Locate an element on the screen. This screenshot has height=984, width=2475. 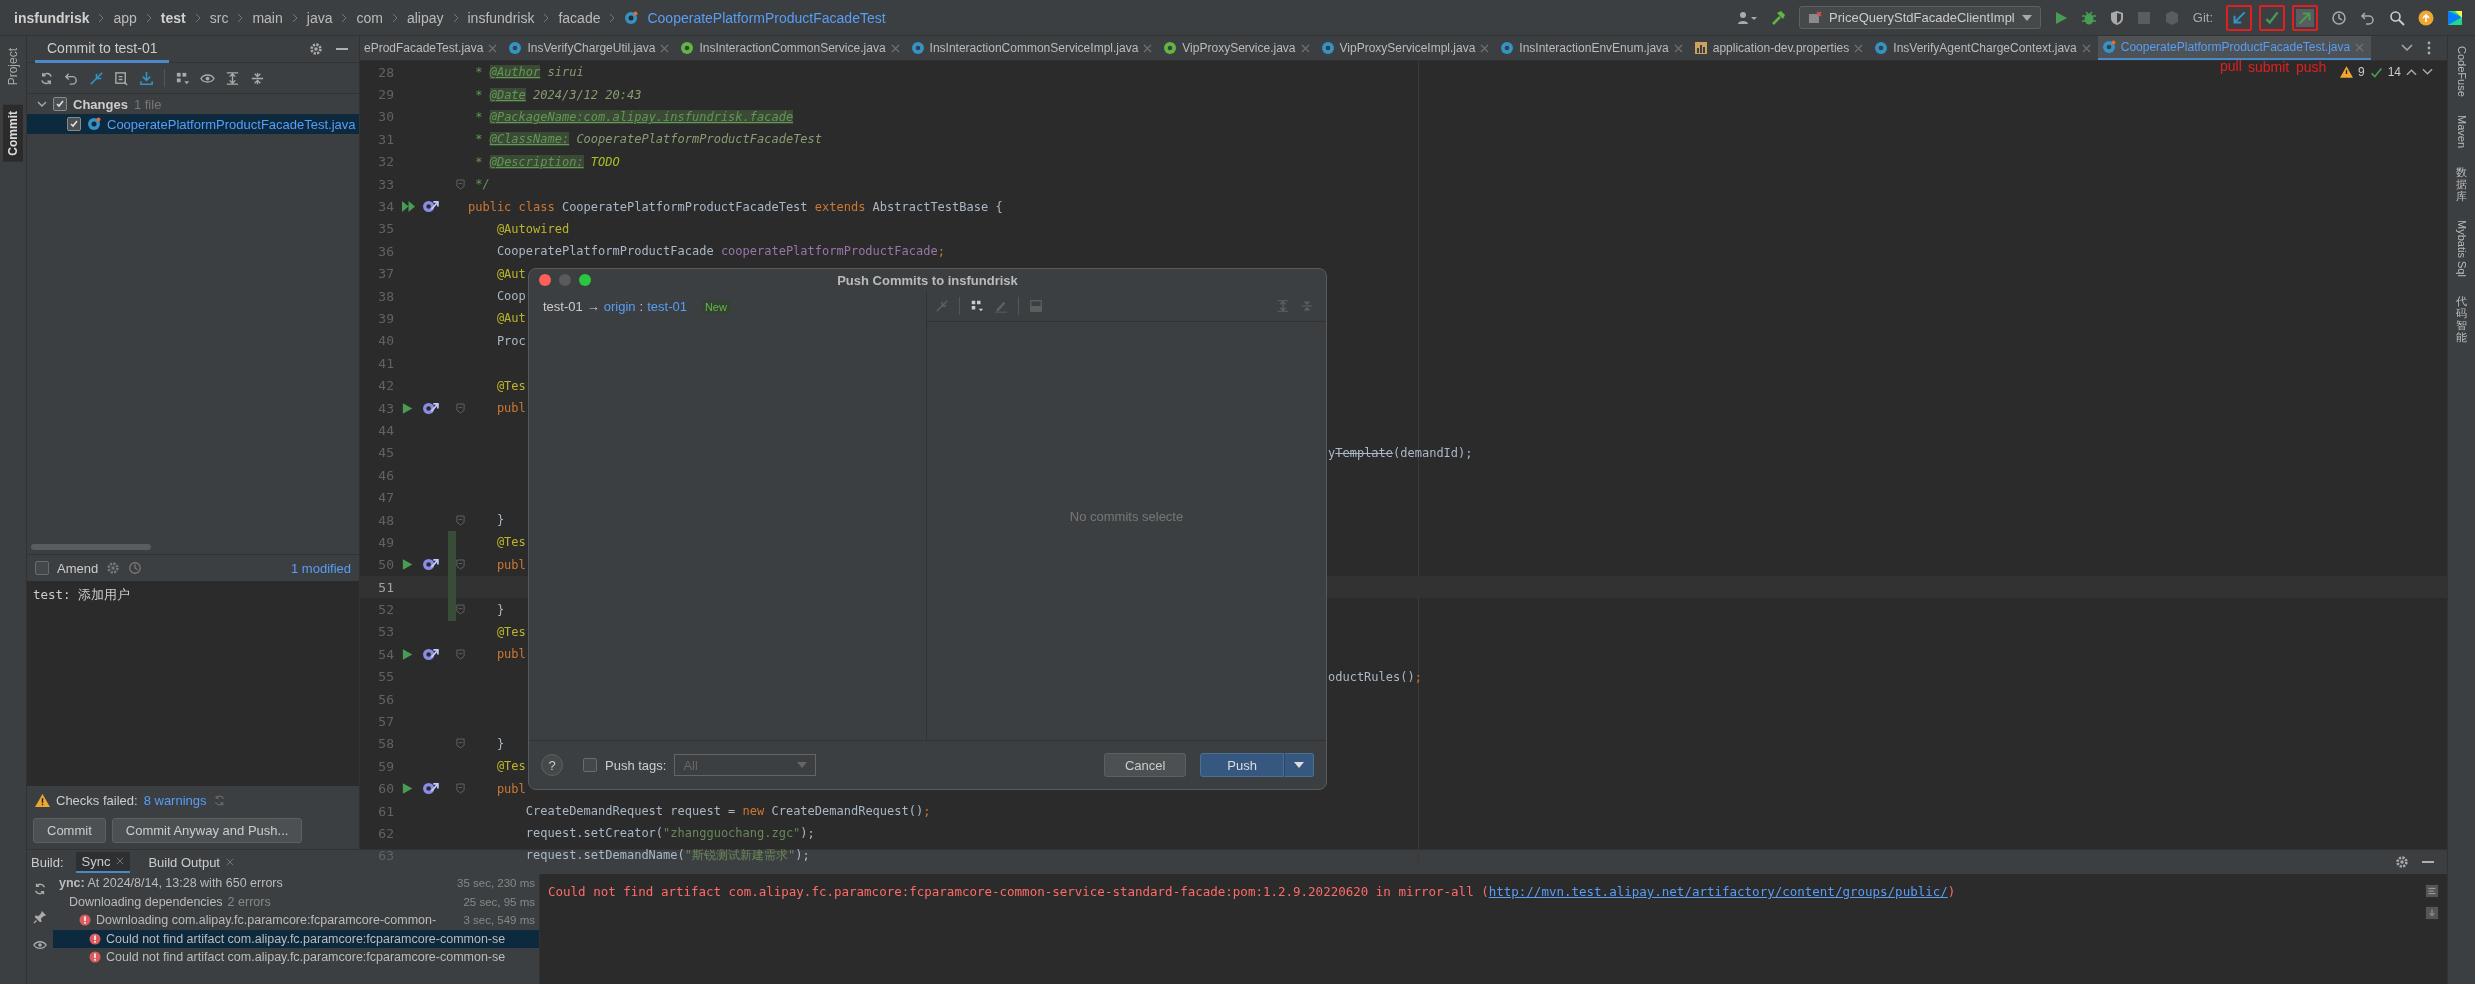
breadcrumb-item: CooperatePlatformProductFacadeTest is located at coordinates (766, 17).